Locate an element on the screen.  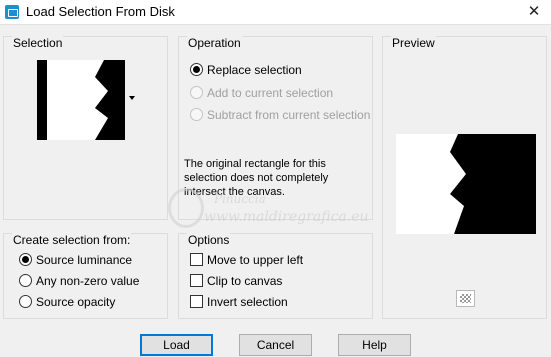
radio-label: Source opacity is located at coordinates (76, 302).